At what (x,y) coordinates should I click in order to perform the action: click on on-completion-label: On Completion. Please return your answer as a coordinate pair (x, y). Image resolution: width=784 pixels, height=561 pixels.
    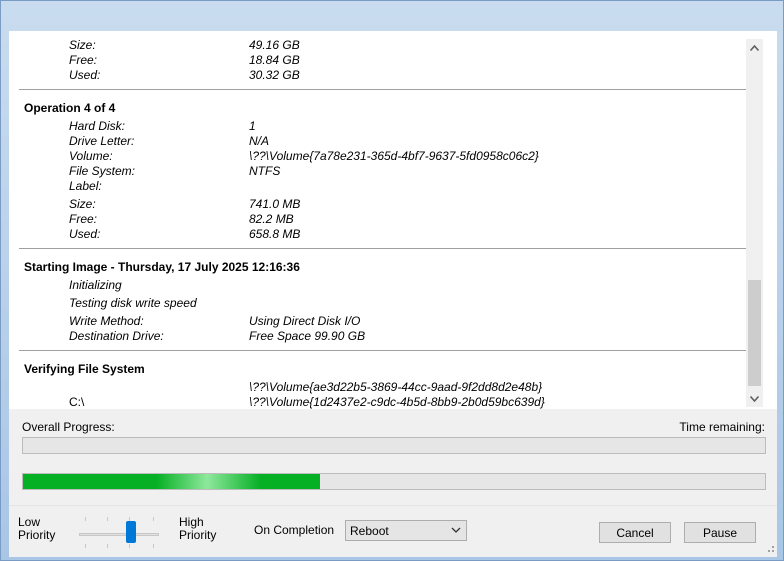
    Looking at the image, I should click on (294, 530).